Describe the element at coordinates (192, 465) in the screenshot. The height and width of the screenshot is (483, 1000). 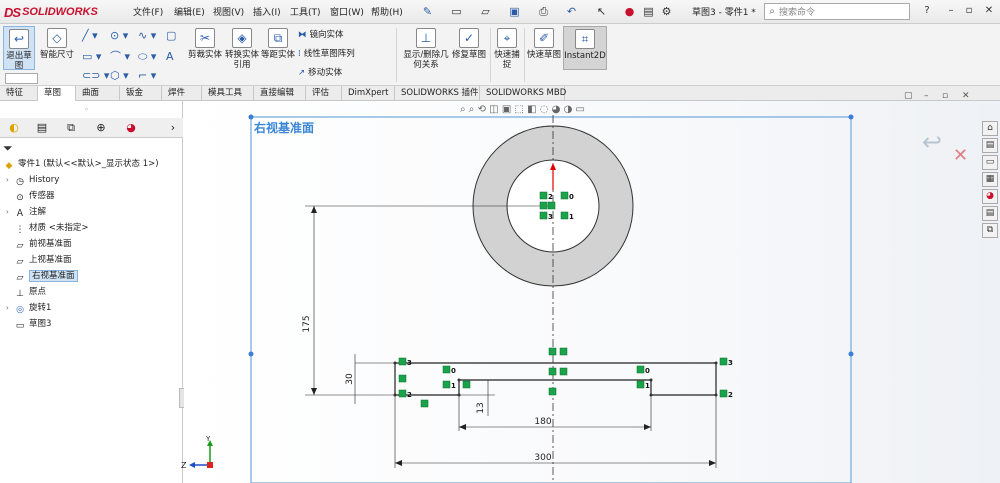
I see `triad-z-arrow-icon` at that location.